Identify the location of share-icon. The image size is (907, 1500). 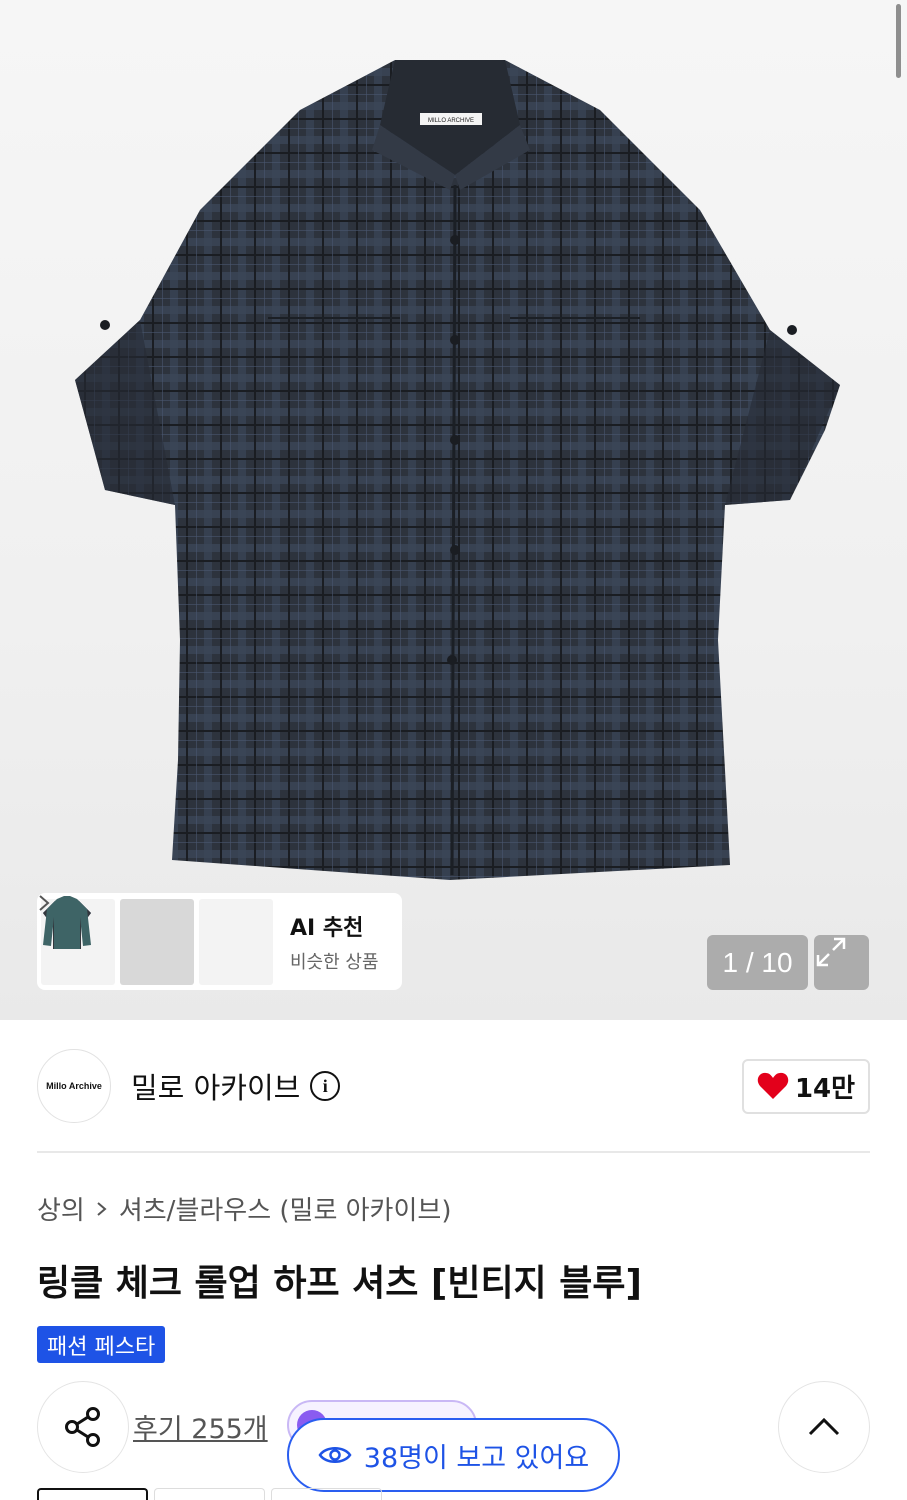
(82, 1427).